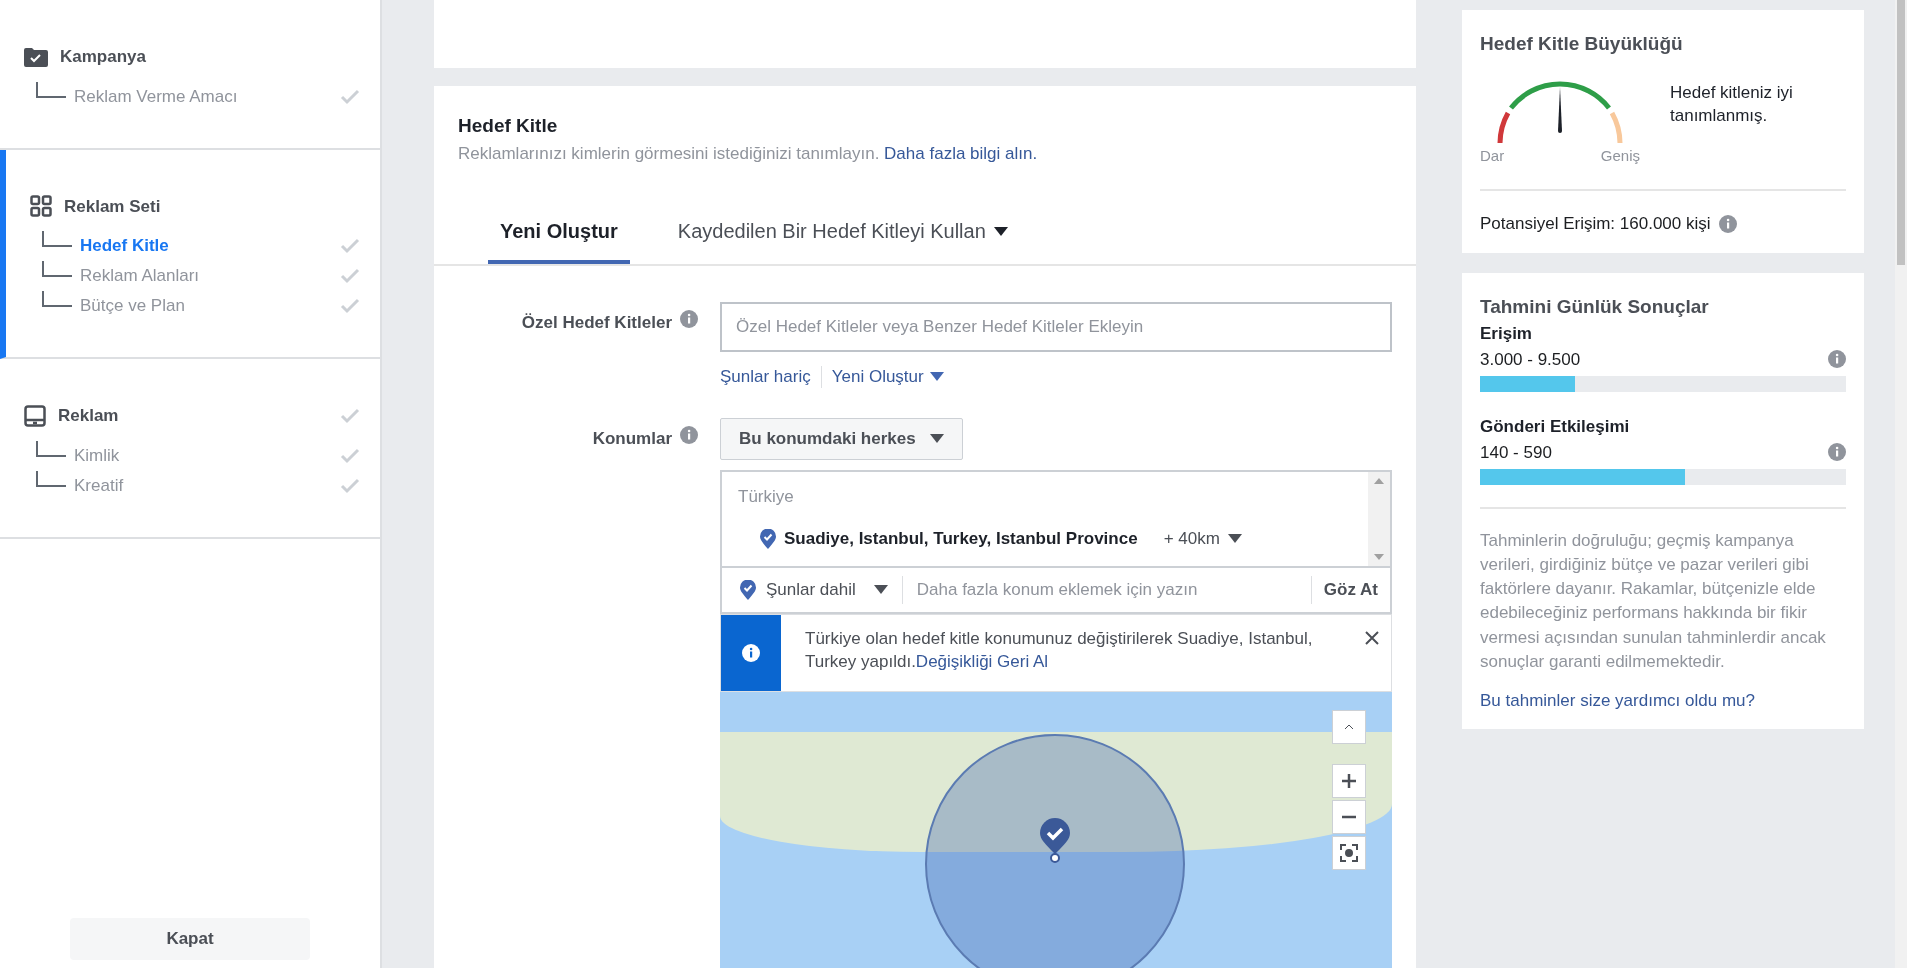  I want to click on audience-tab: Kaydedilen Bir Hedef Kitleyi Kullan, so click(842, 240).